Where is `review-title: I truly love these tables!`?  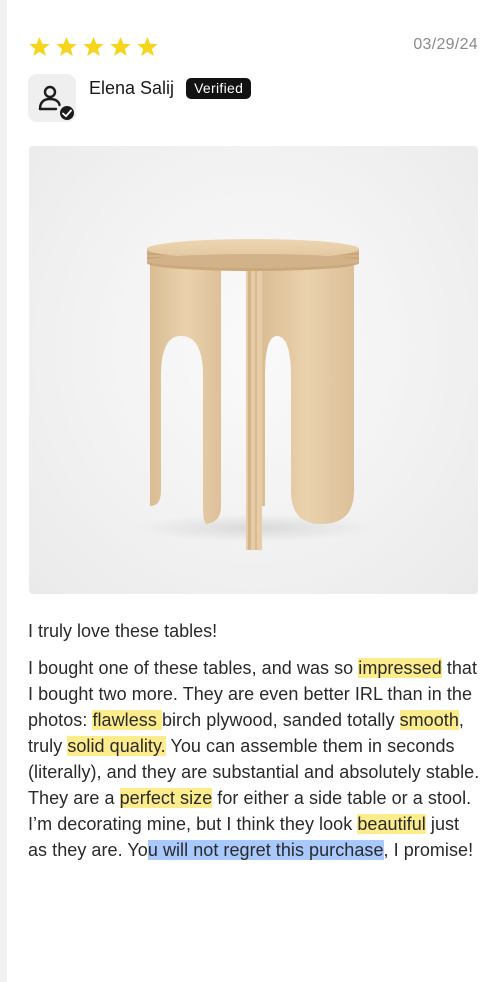
review-title: I truly love these tables! is located at coordinates (123, 631).